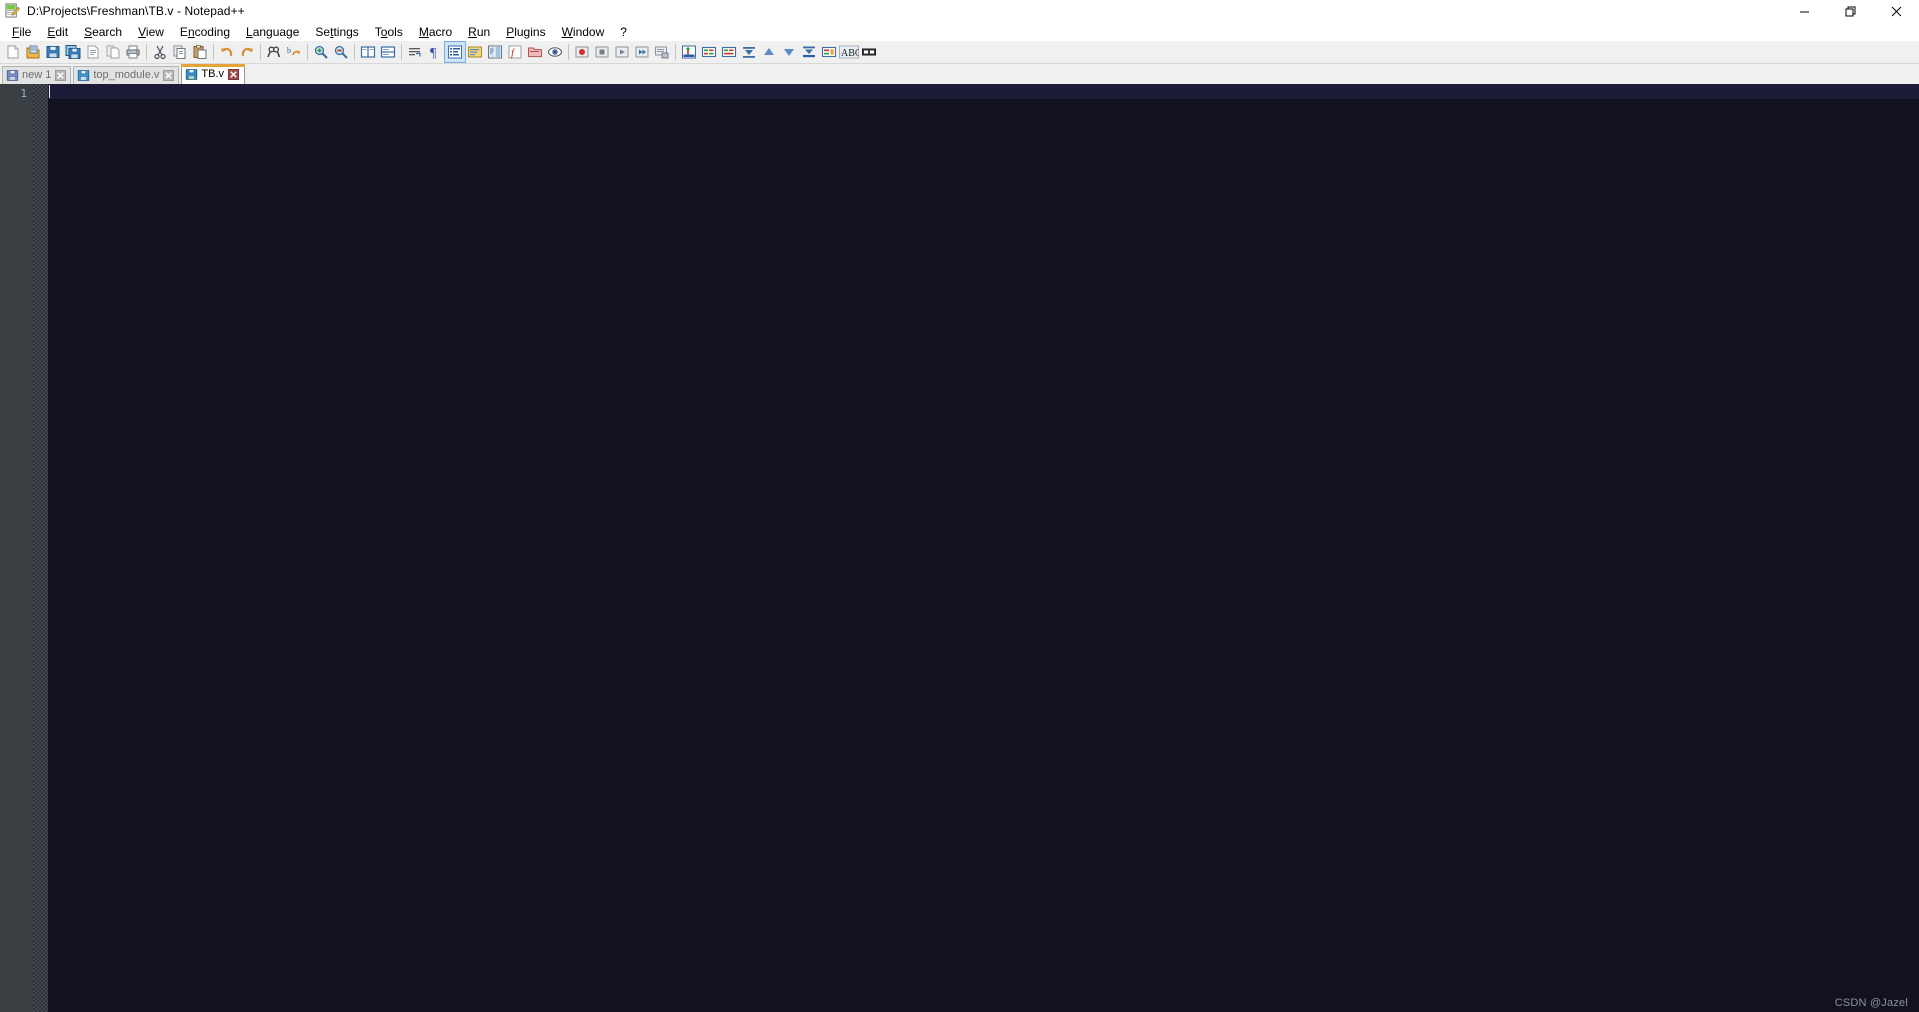 This screenshot has width=1919, height=1012. I want to click on line-number: 1, so click(23, 93).